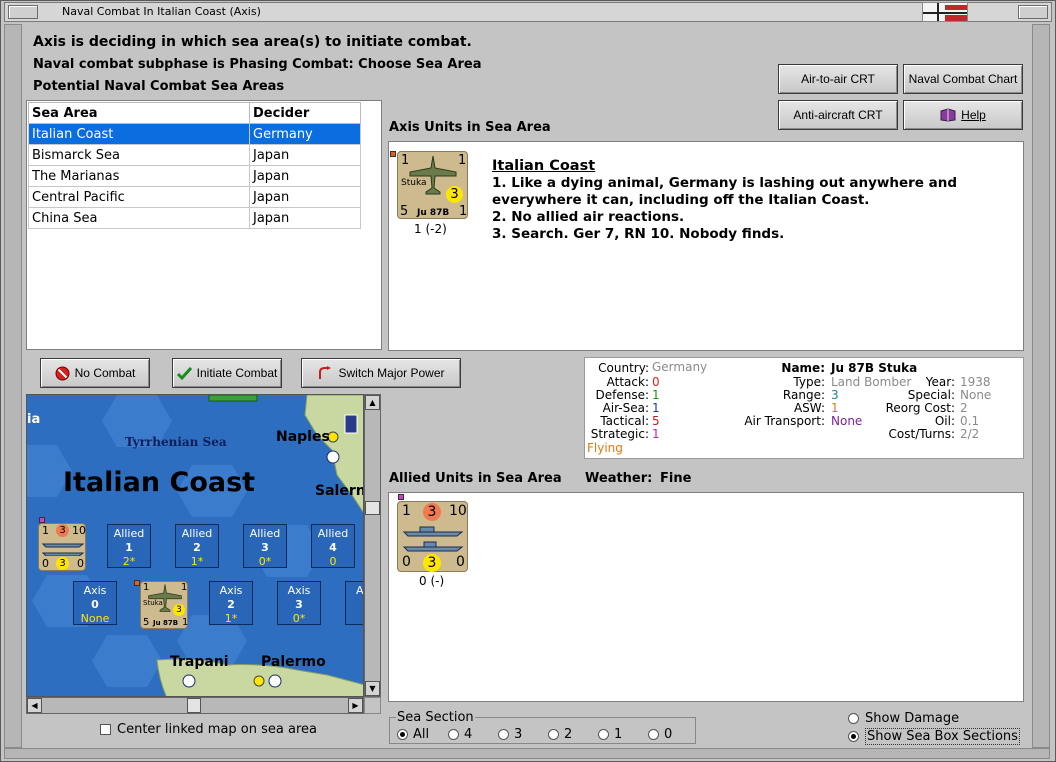 This screenshot has height=762, width=1056. I want to click on anti-aircraft-crt-button: Anti-aircraft CRT, so click(838, 115).